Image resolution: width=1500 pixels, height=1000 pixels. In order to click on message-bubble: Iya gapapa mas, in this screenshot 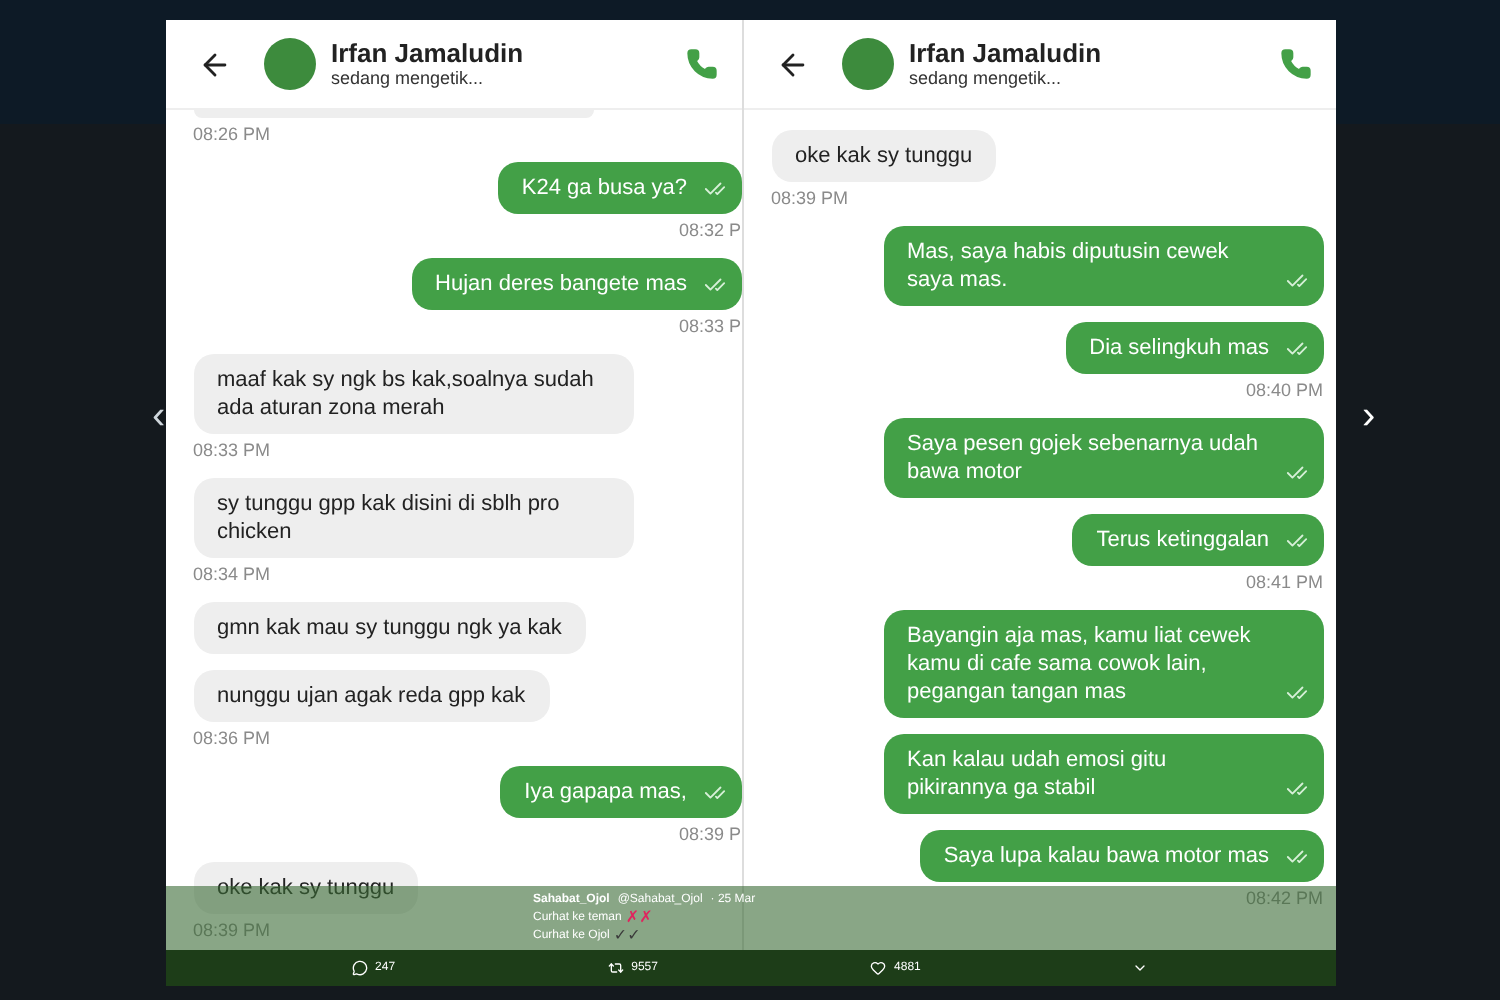, I will do `click(620, 792)`.